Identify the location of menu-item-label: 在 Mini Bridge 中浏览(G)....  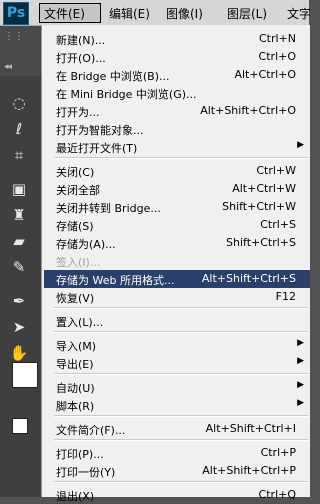
(126, 94).